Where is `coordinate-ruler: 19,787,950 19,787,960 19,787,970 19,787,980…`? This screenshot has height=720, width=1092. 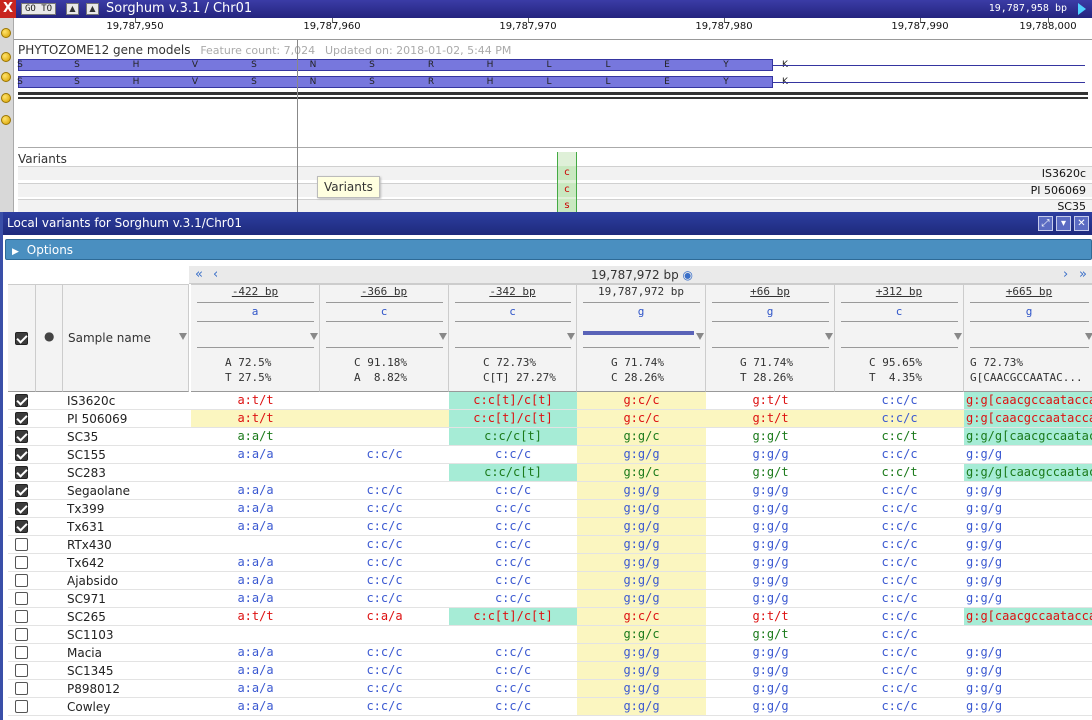
coordinate-ruler: 19,787,950 19,787,960 19,787,970 19,787,980… is located at coordinates (553, 29).